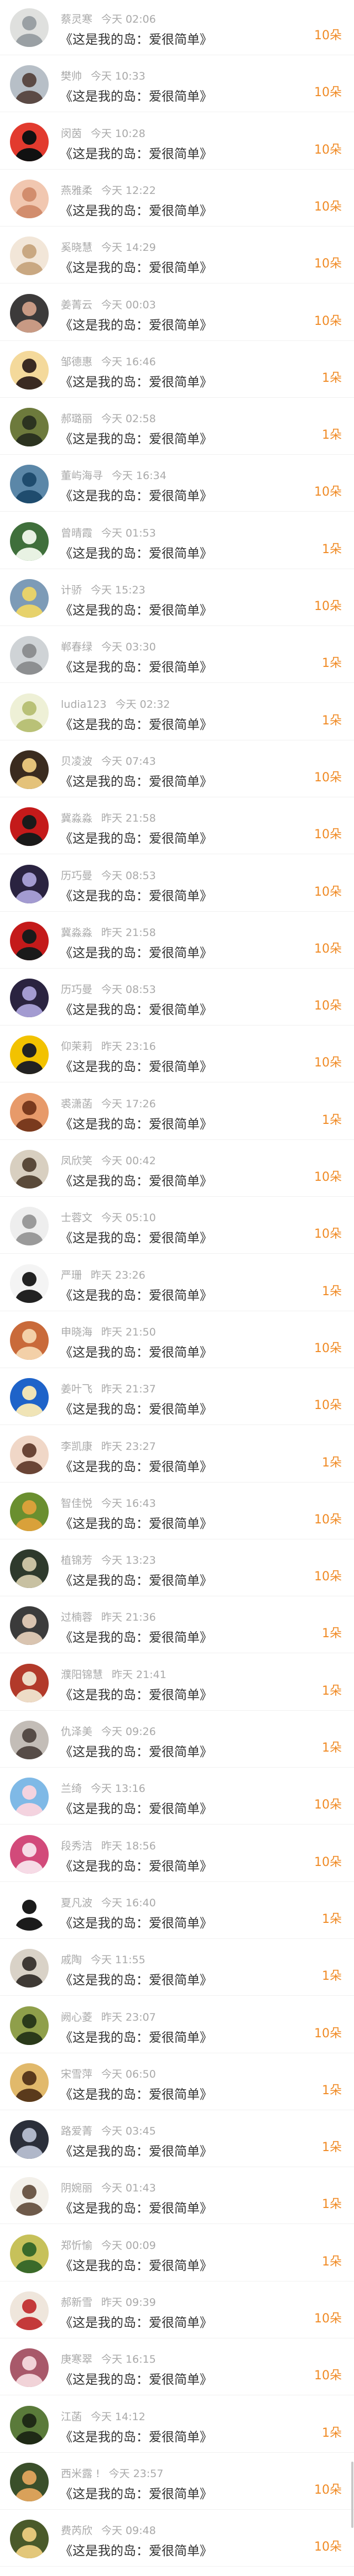 The width and height of the screenshot is (354, 2576). What do you see at coordinates (177, 1226) in the screenshot?
I see `list-item: 士蓉文 今天 05:10 《这是我的岛：爱很简单》 10朵` at bounding box center [177, 1226].